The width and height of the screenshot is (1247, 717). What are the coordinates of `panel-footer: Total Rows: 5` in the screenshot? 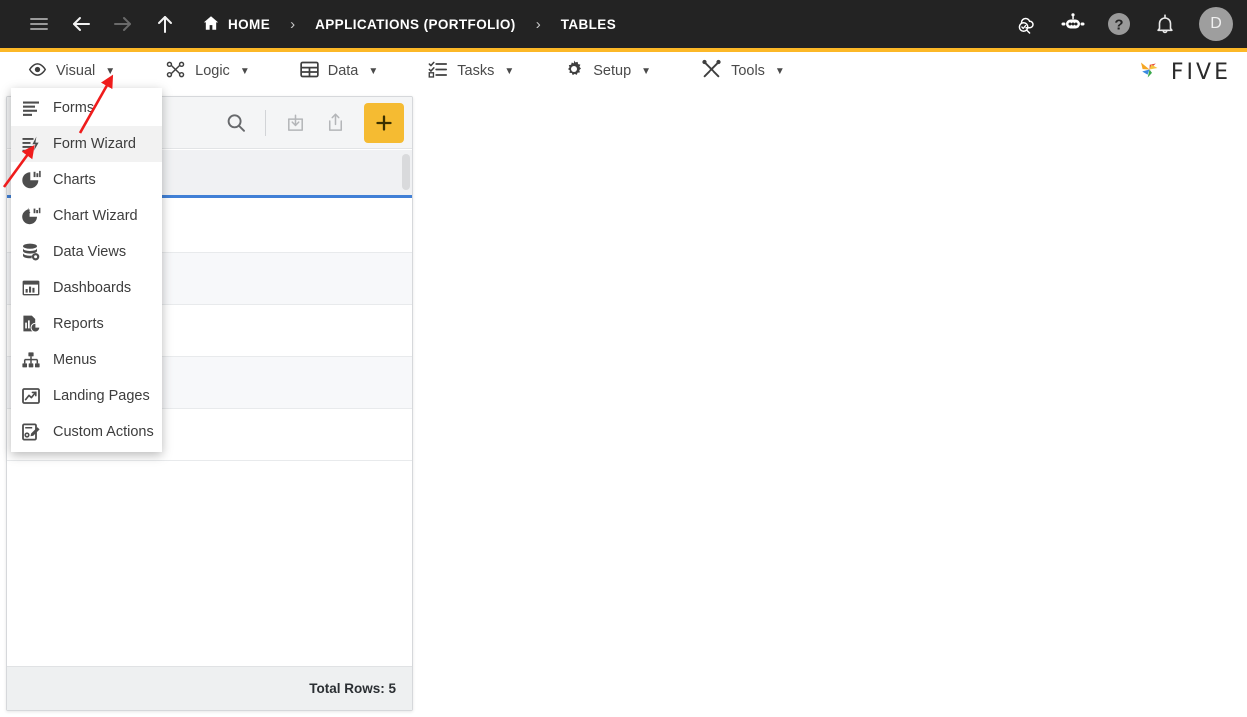 It's located at (209, 688).